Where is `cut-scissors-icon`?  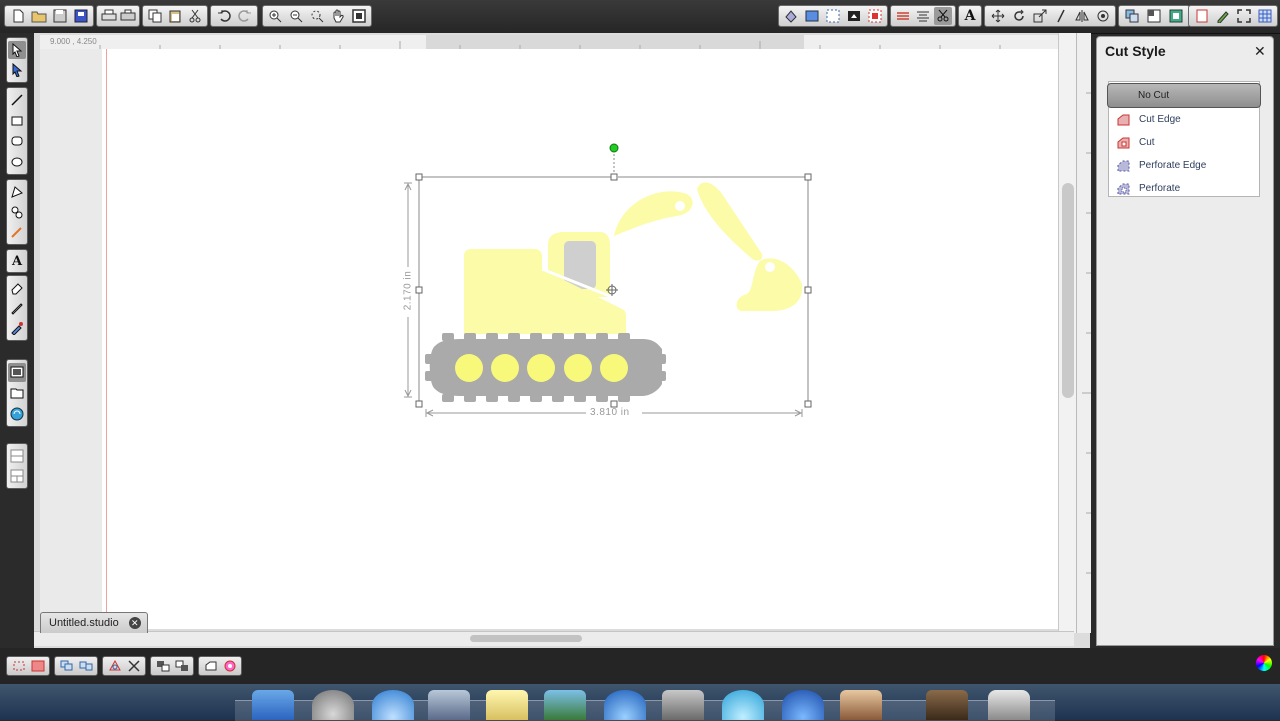 cut-scissors-icon is located at coordinates (195, 16).